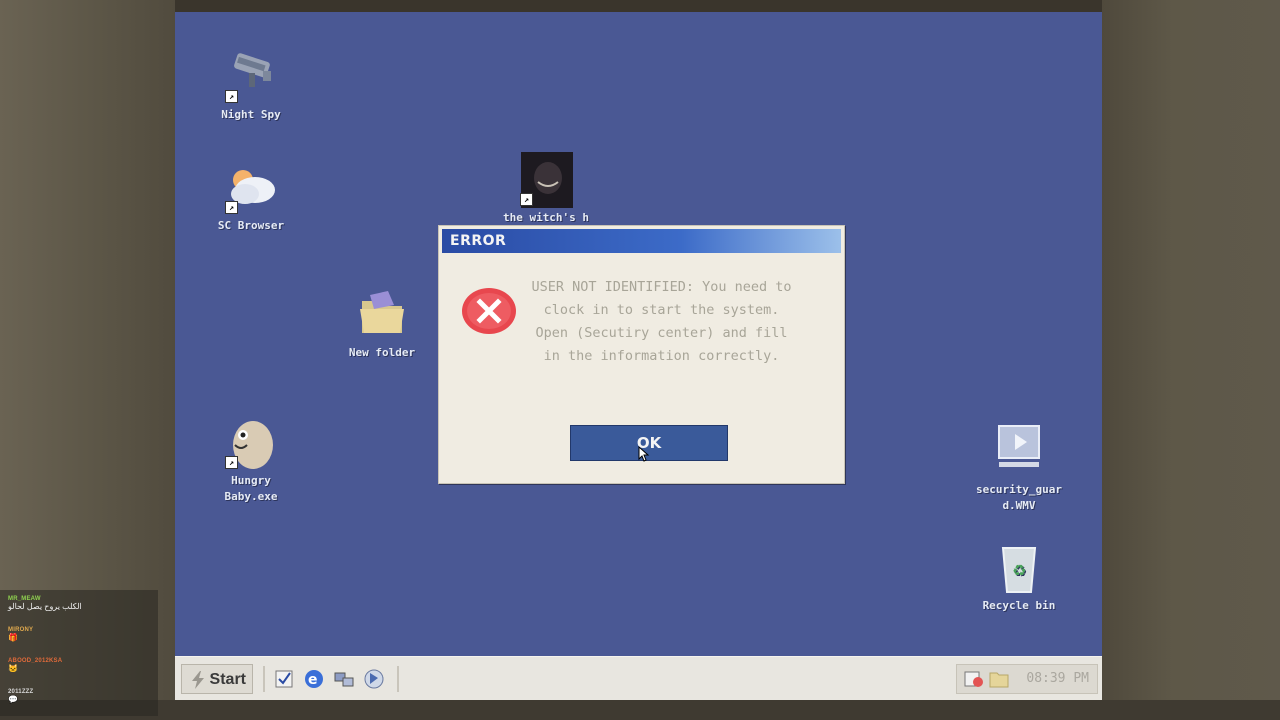 The width and height of the screenshot is (1280, 720). What do you see at coordinates (489, 311) in the screenshot?
I see `error-x-icon` at bounding box center [489, 311].